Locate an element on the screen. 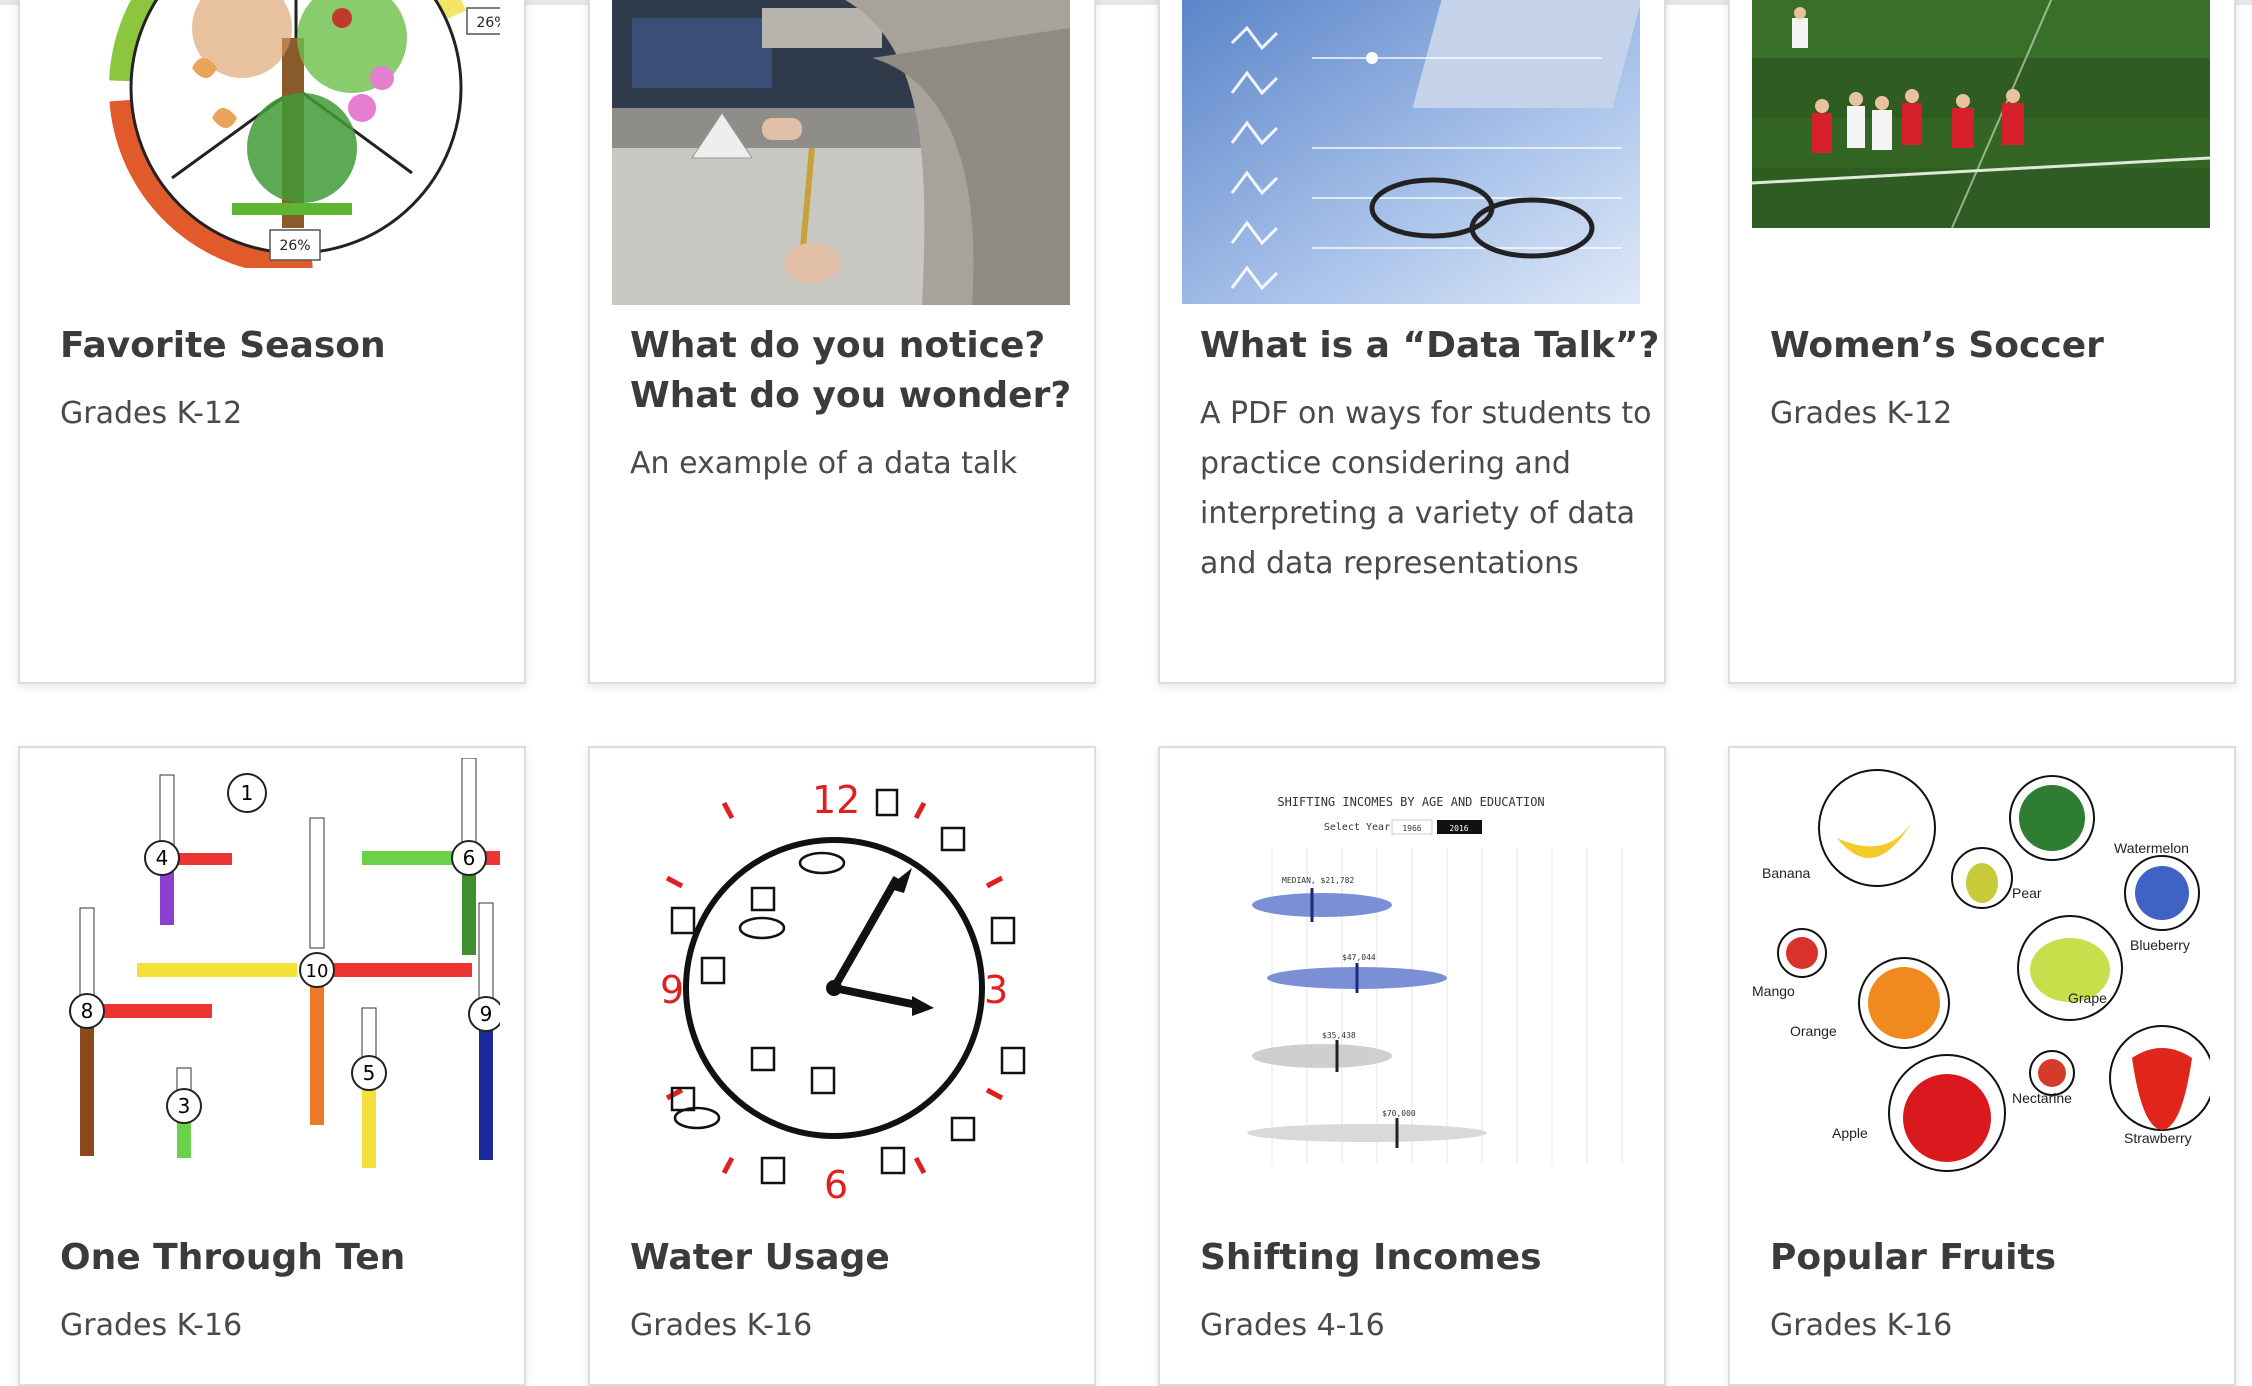 Image resolution: width=2252 pixels, height=1386 pixels. number-5: 5 is located at coordinates (369, 1073).